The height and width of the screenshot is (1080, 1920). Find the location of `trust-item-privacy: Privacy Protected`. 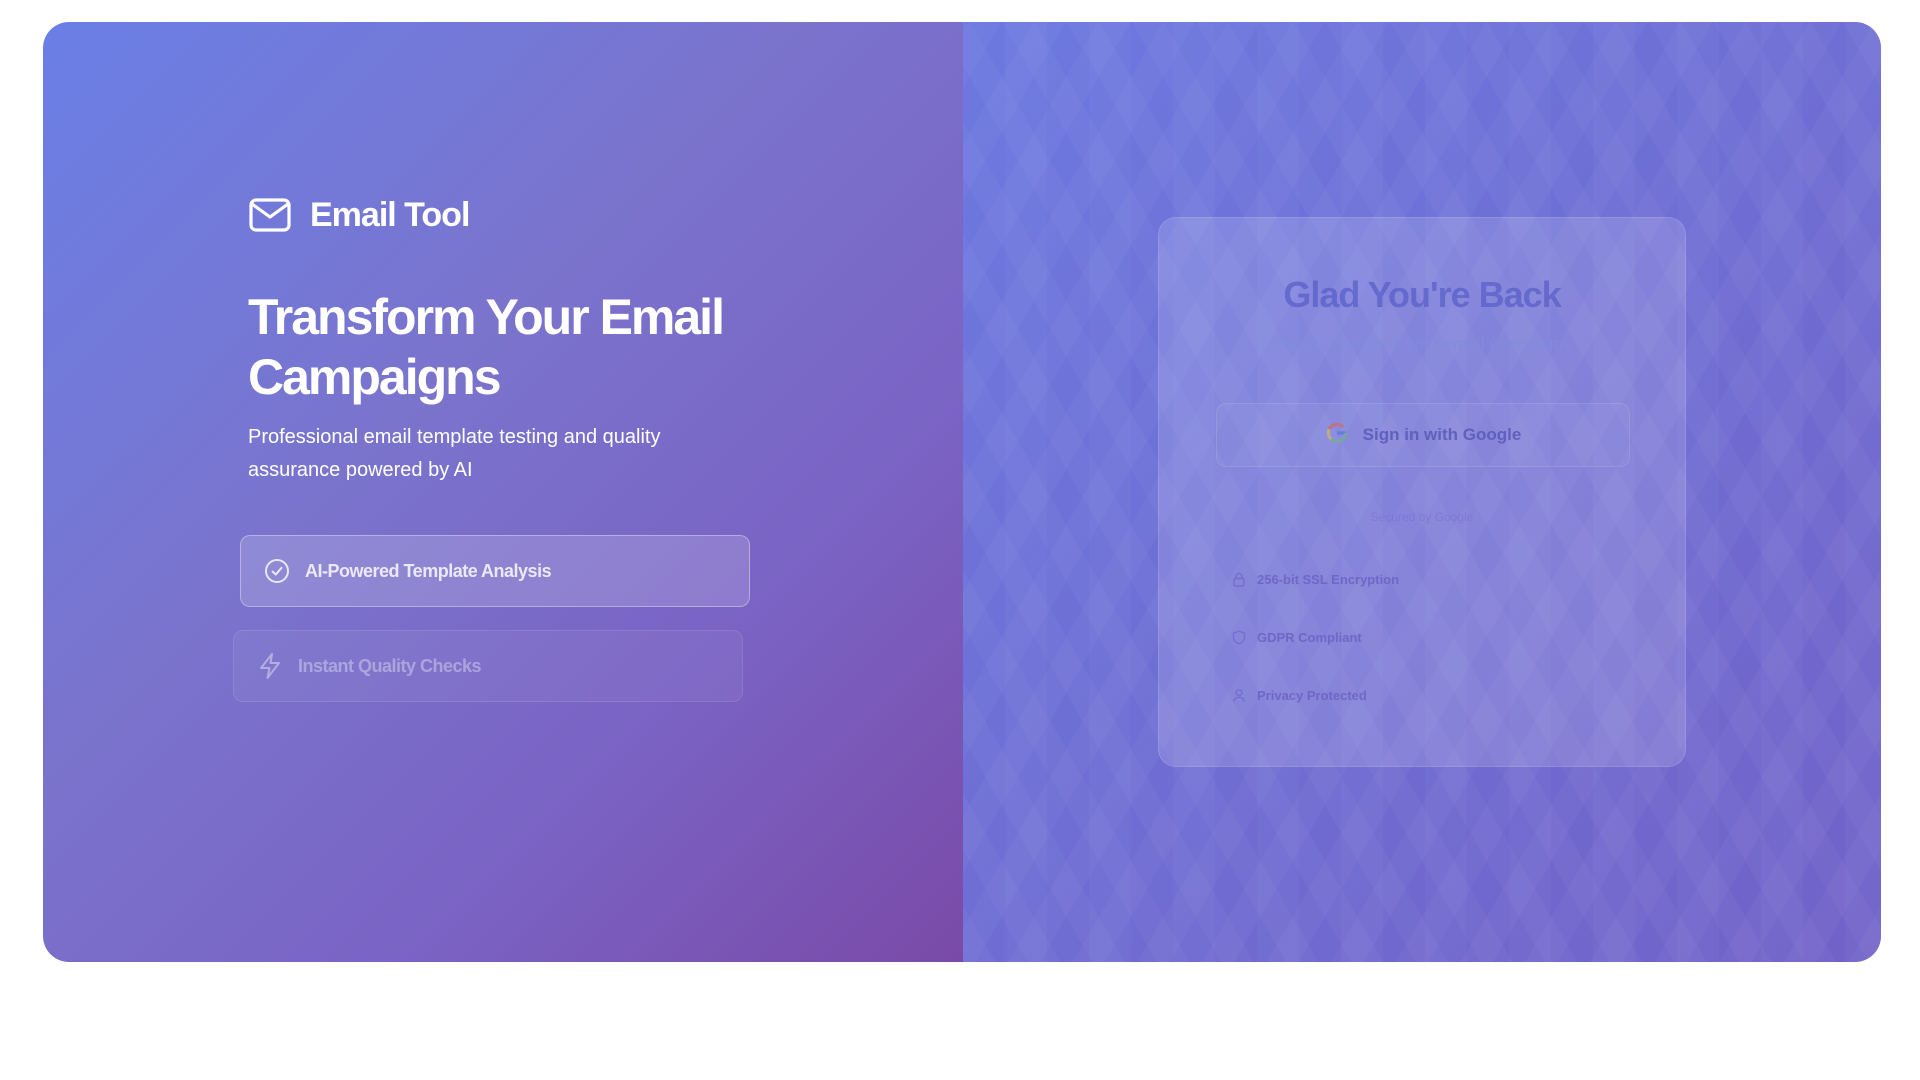

trust-item-privacy: Privacy Protected is located at coordinates (1299, 695).